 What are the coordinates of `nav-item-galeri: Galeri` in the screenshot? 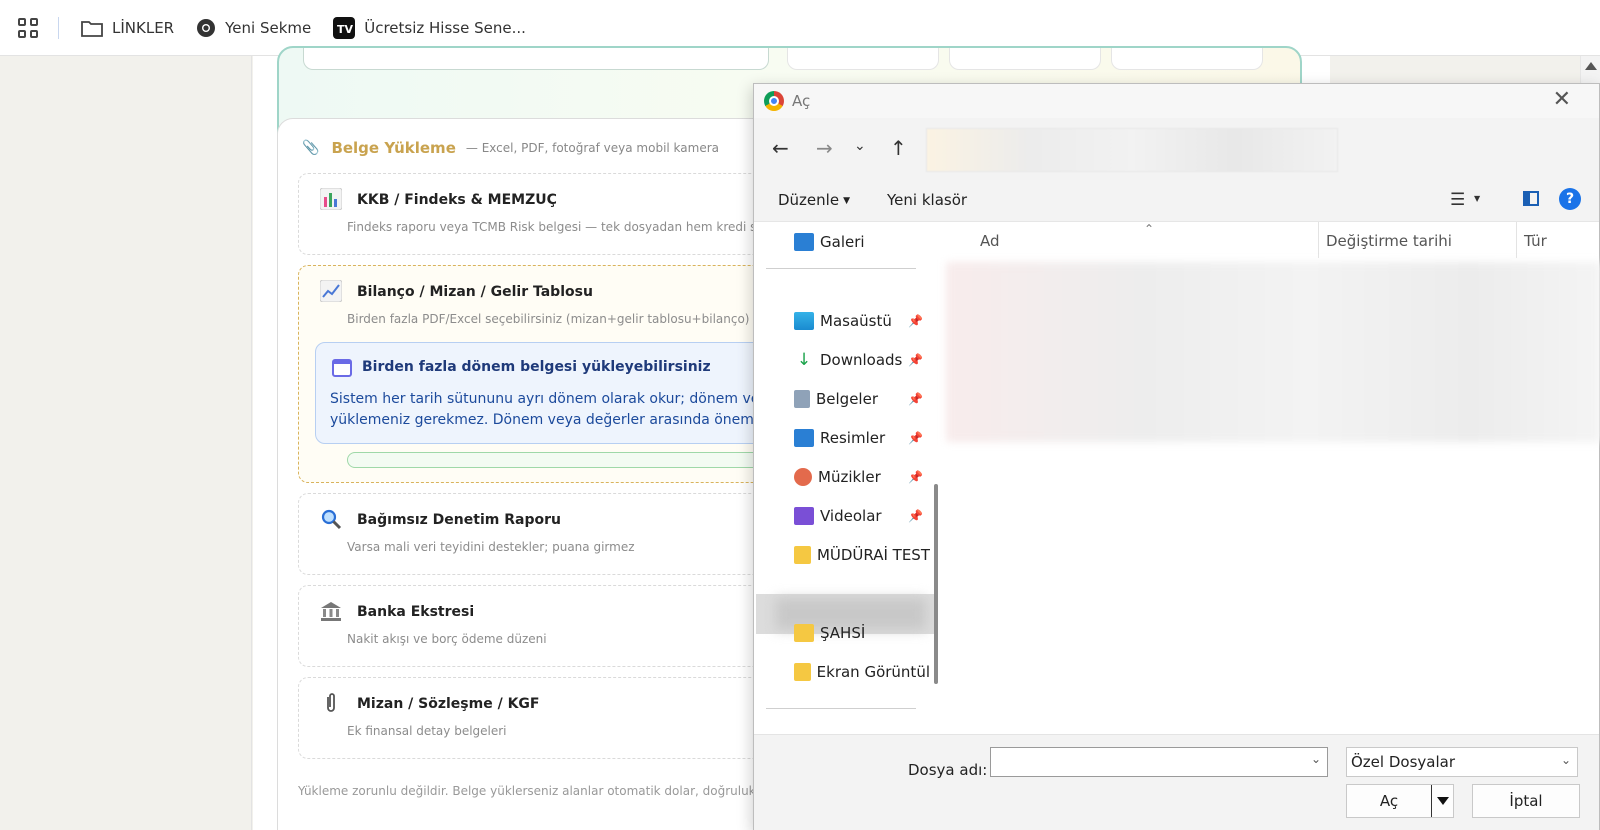 It's located at (862, 242).